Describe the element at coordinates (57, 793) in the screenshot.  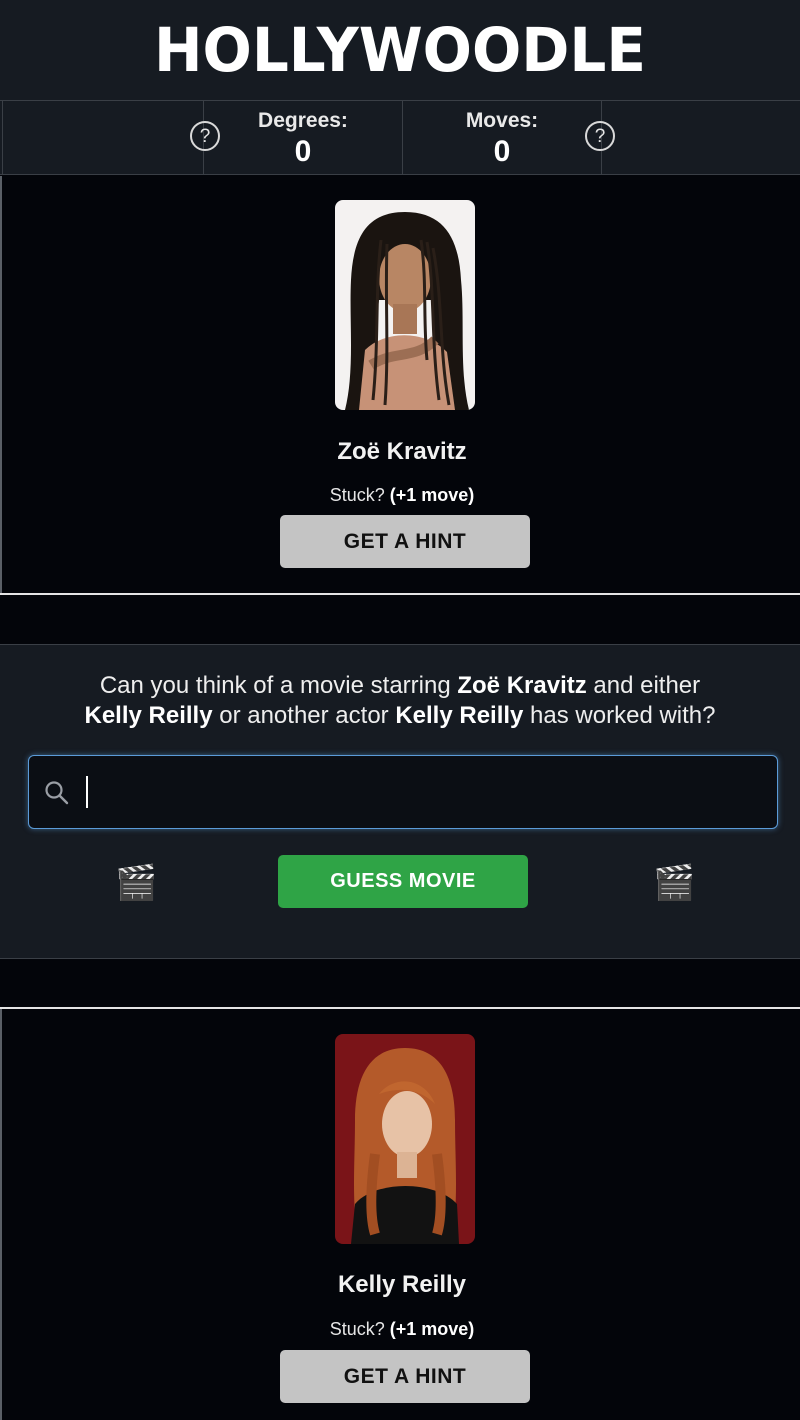
I see `search-icon` at that location.